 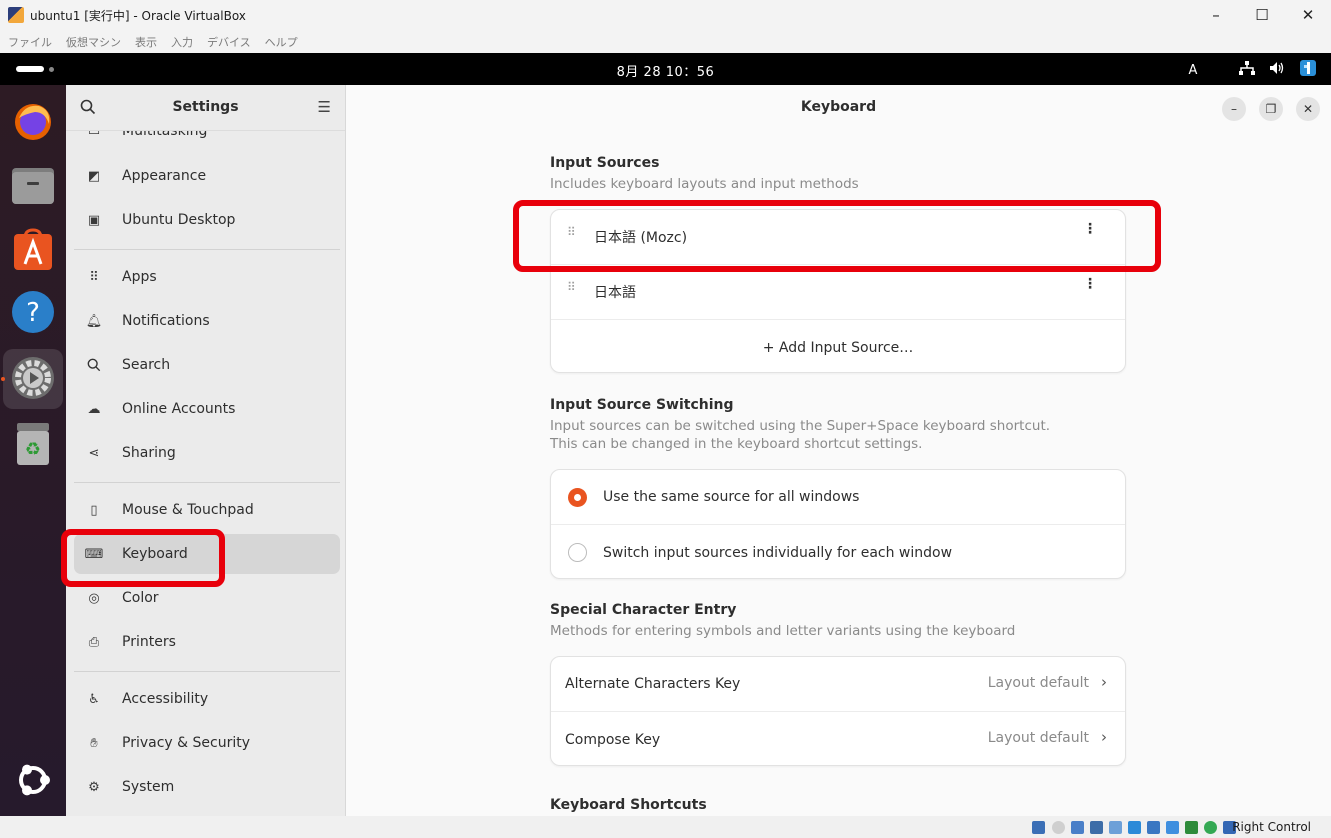 I want to click on close-window-button: ✕, so click(x=1308, y=109).